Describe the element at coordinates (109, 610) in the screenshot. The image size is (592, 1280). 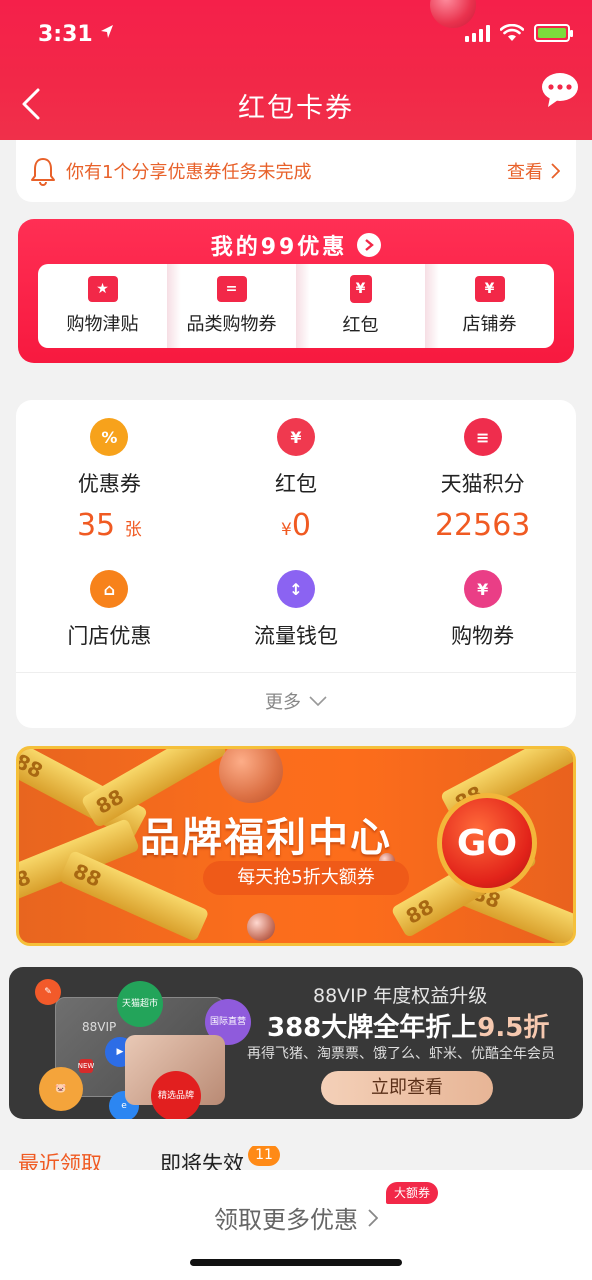
I see `asset-store-discount: ⌂ 门店优惠` at that location.